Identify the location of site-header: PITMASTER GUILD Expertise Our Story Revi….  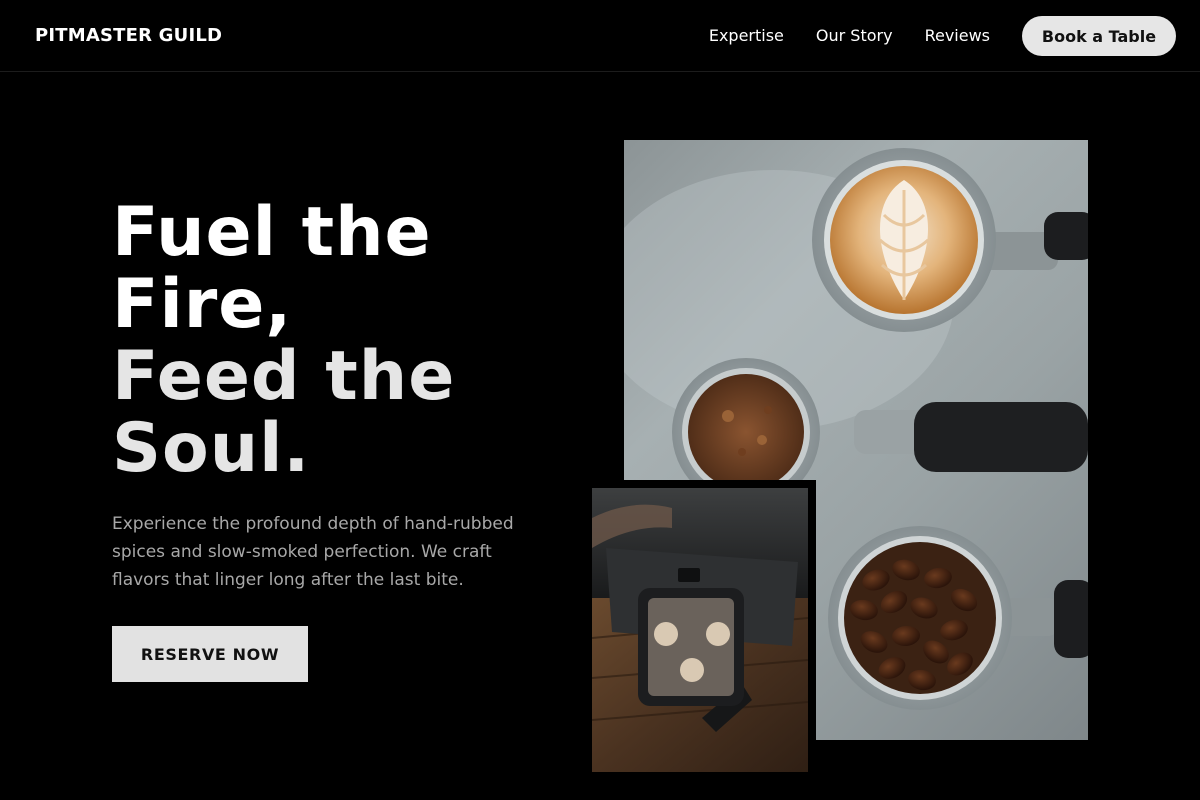
(600, 36).